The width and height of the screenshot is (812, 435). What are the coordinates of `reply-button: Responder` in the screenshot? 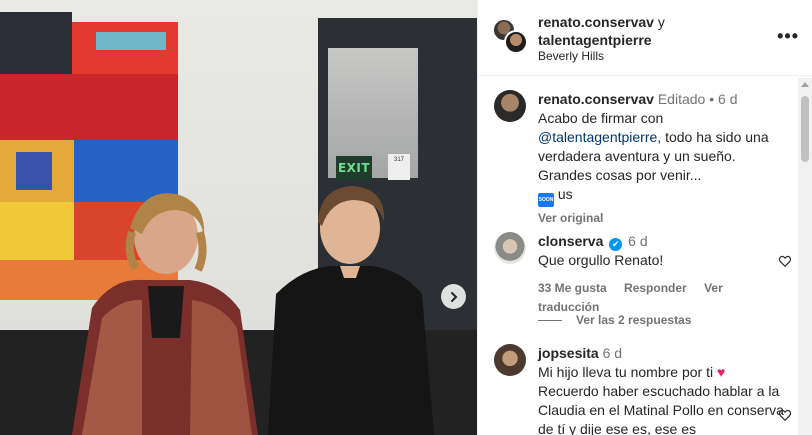 It's located at (655, 288).